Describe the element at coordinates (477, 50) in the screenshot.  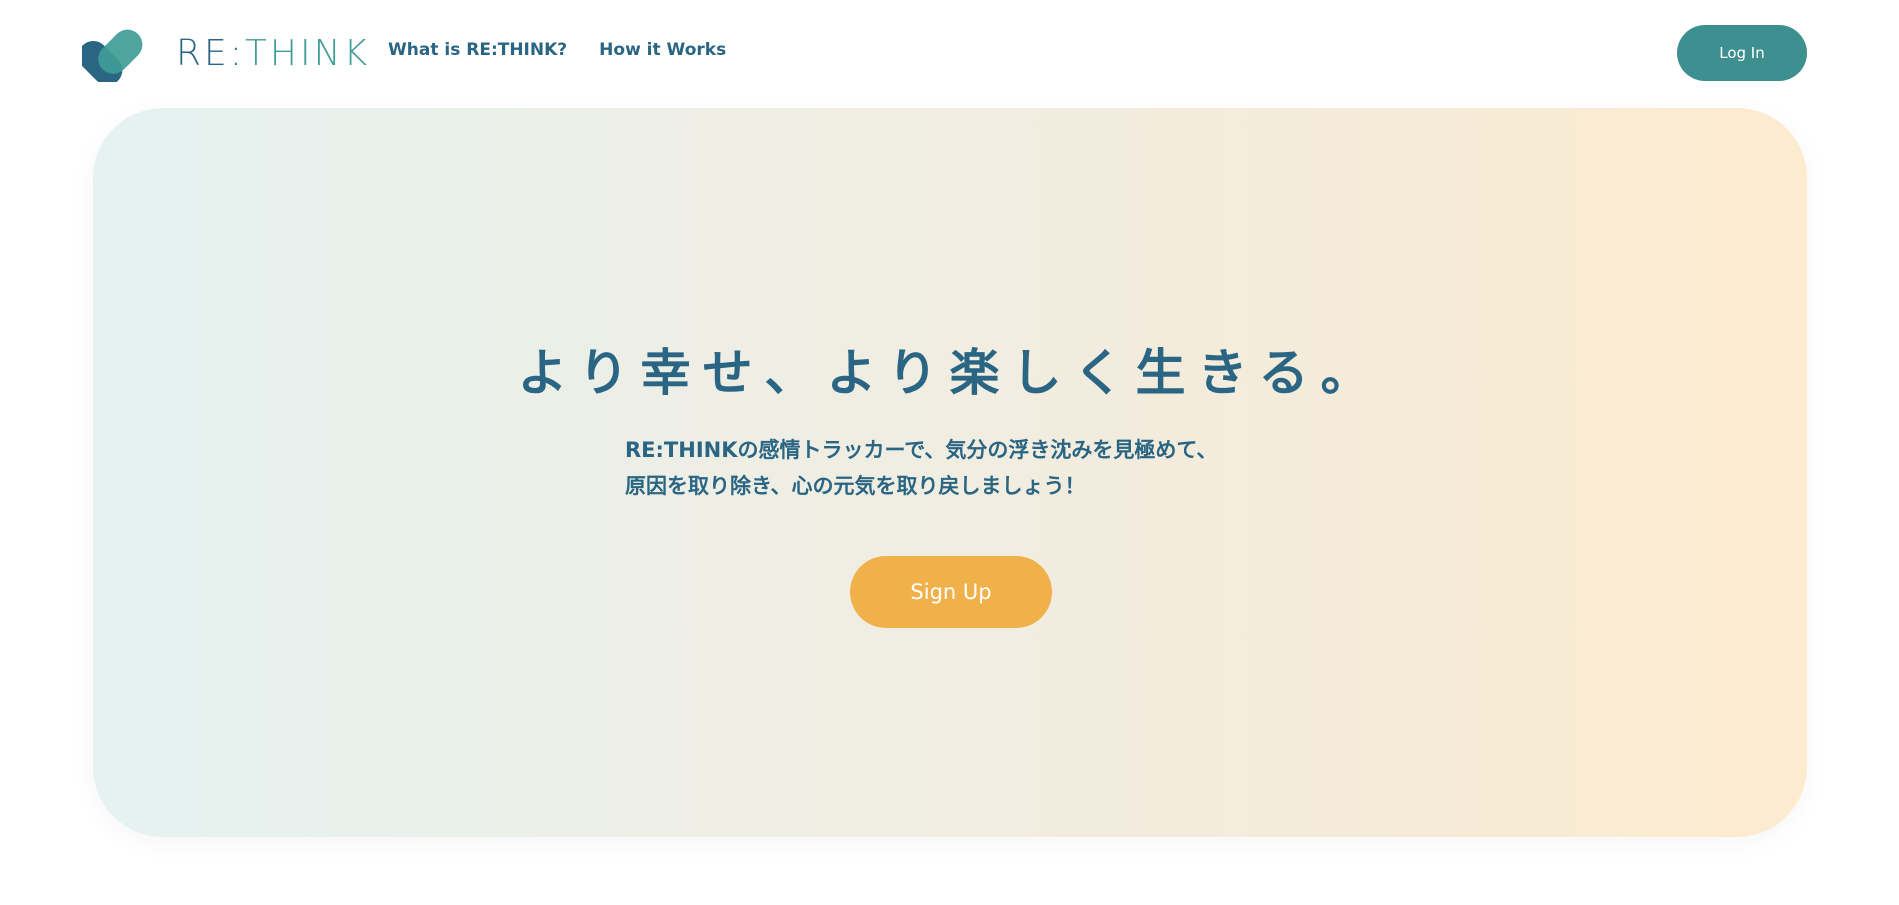
I see `nav-link-what-is-rethink: What is RE:THINK?` at that location.